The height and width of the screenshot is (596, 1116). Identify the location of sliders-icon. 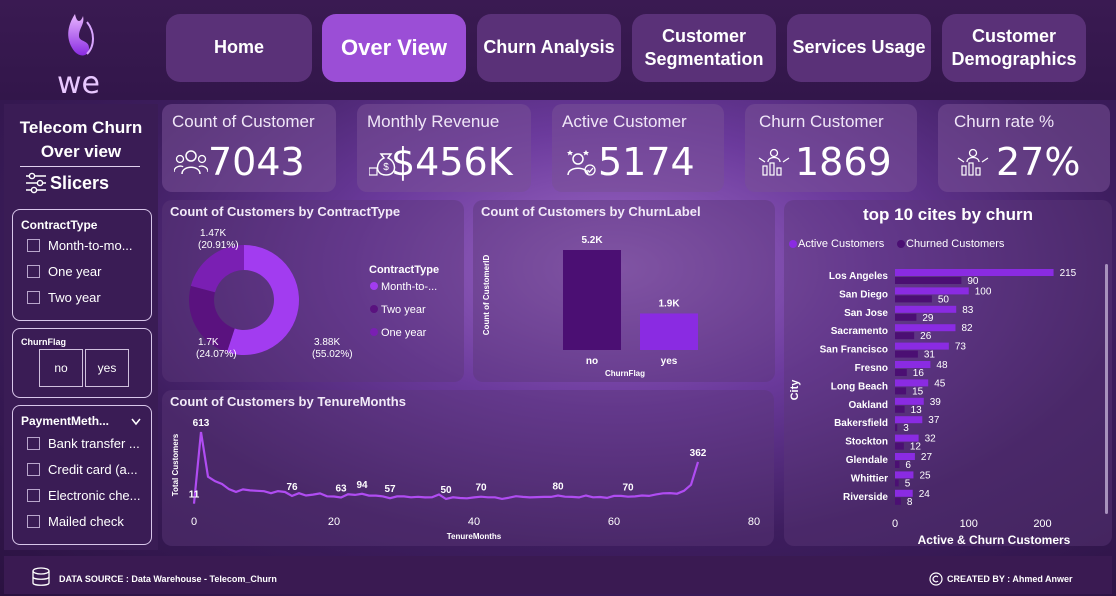
(36, 183).